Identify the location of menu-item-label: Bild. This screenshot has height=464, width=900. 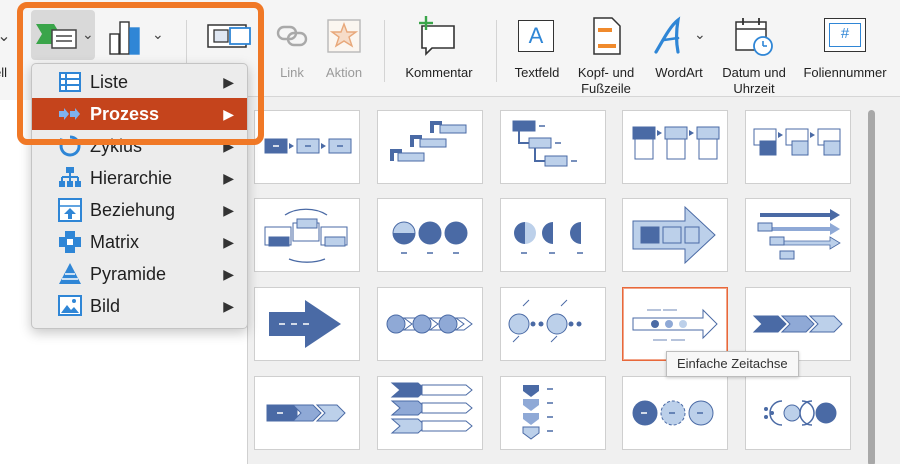
(105, 306).